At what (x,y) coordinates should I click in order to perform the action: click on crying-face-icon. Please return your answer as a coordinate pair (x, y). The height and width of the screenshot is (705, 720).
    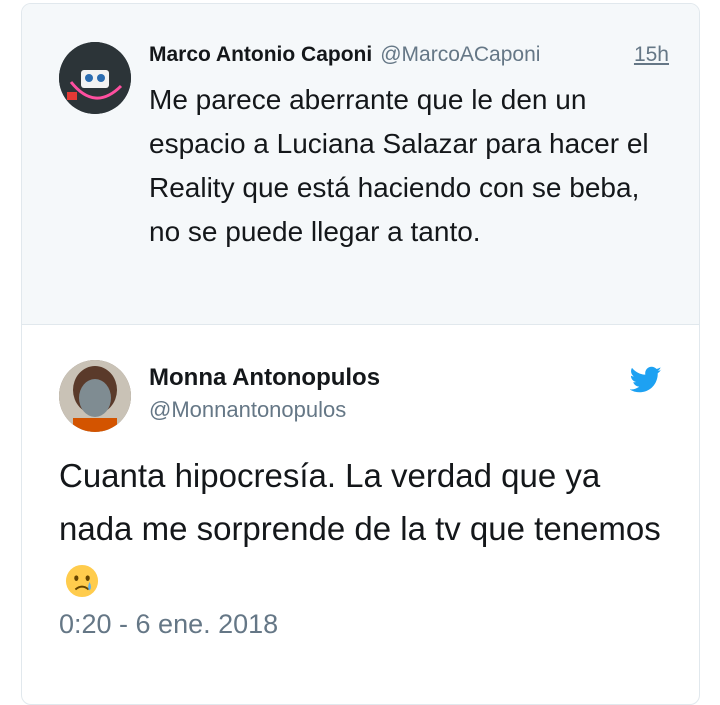
    Looking at the image, I should click on (82, 581).